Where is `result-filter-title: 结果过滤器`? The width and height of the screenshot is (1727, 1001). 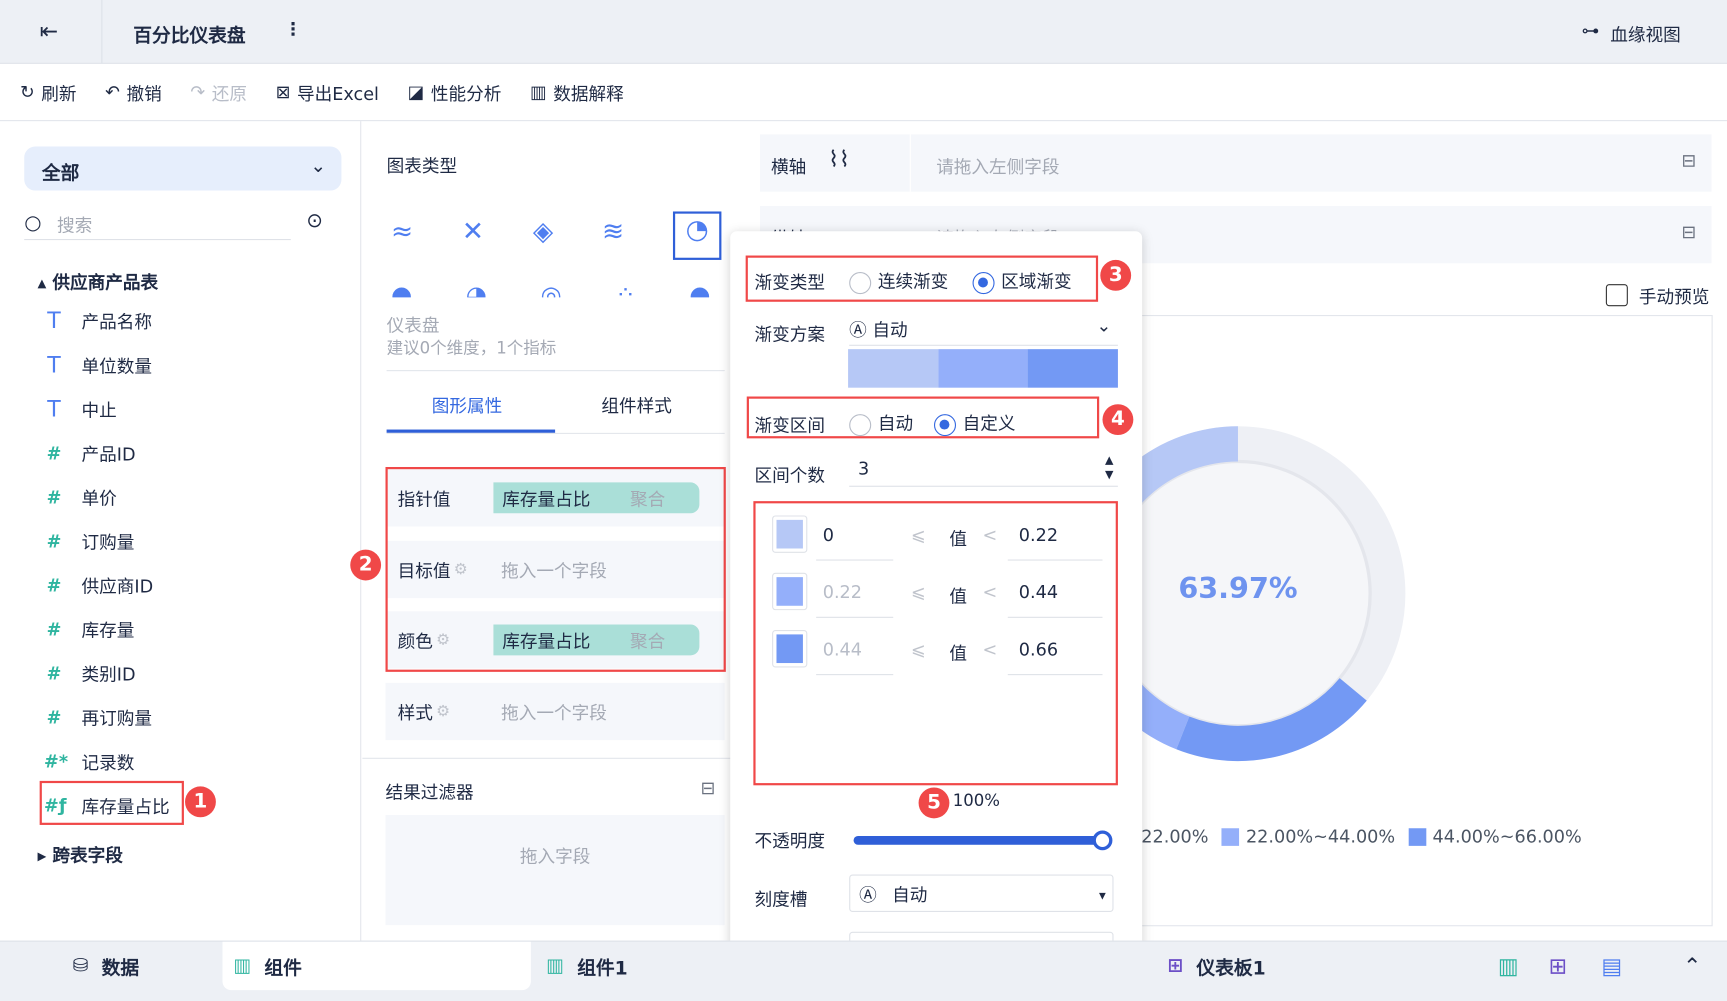 result-filter-title: 结果过滤器 is located at coordinates (429, 792).